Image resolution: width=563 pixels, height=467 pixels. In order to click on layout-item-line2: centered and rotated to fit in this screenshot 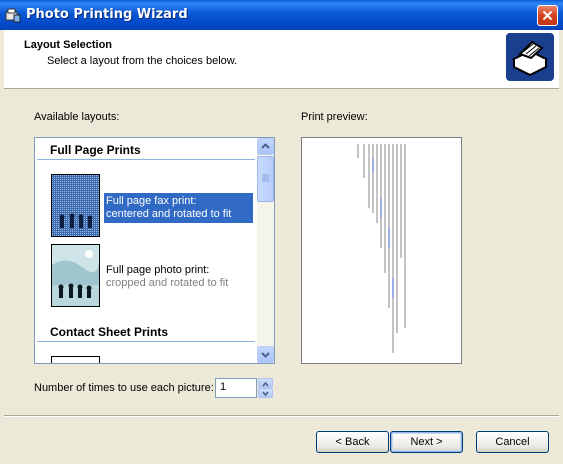, I will do `click(169, 214)`.